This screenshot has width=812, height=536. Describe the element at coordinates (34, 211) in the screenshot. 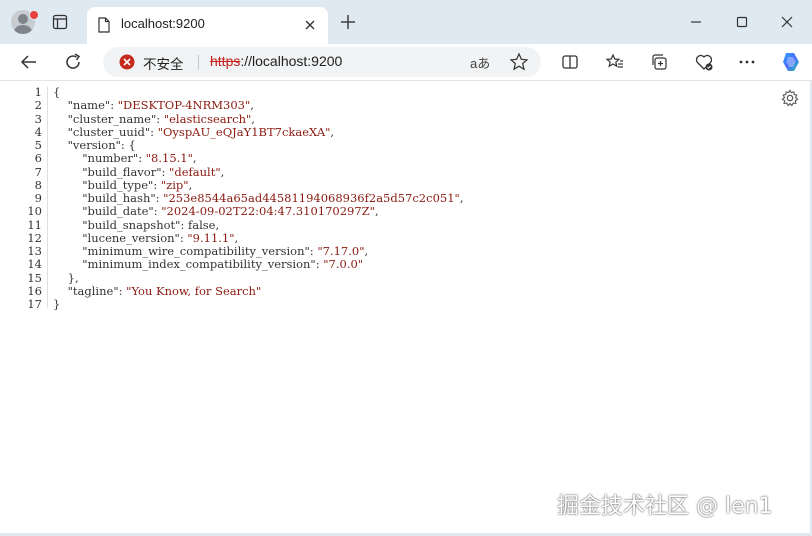

I see `line-number: 10` at that location.